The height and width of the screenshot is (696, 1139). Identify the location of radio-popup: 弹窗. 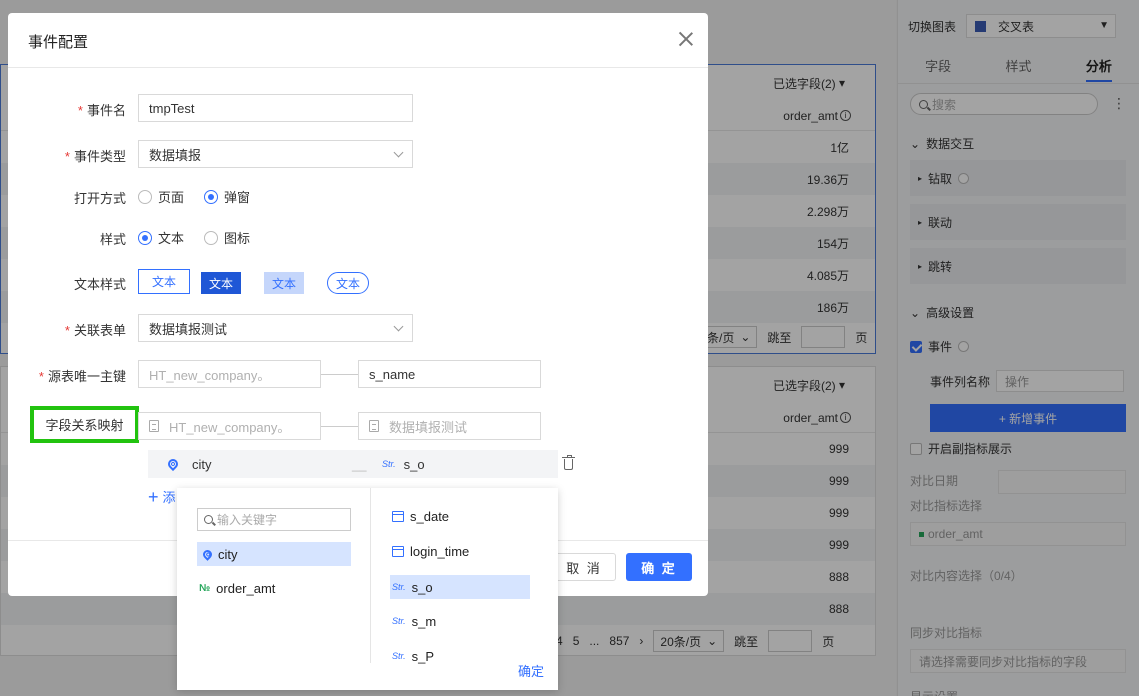
(227, 196).